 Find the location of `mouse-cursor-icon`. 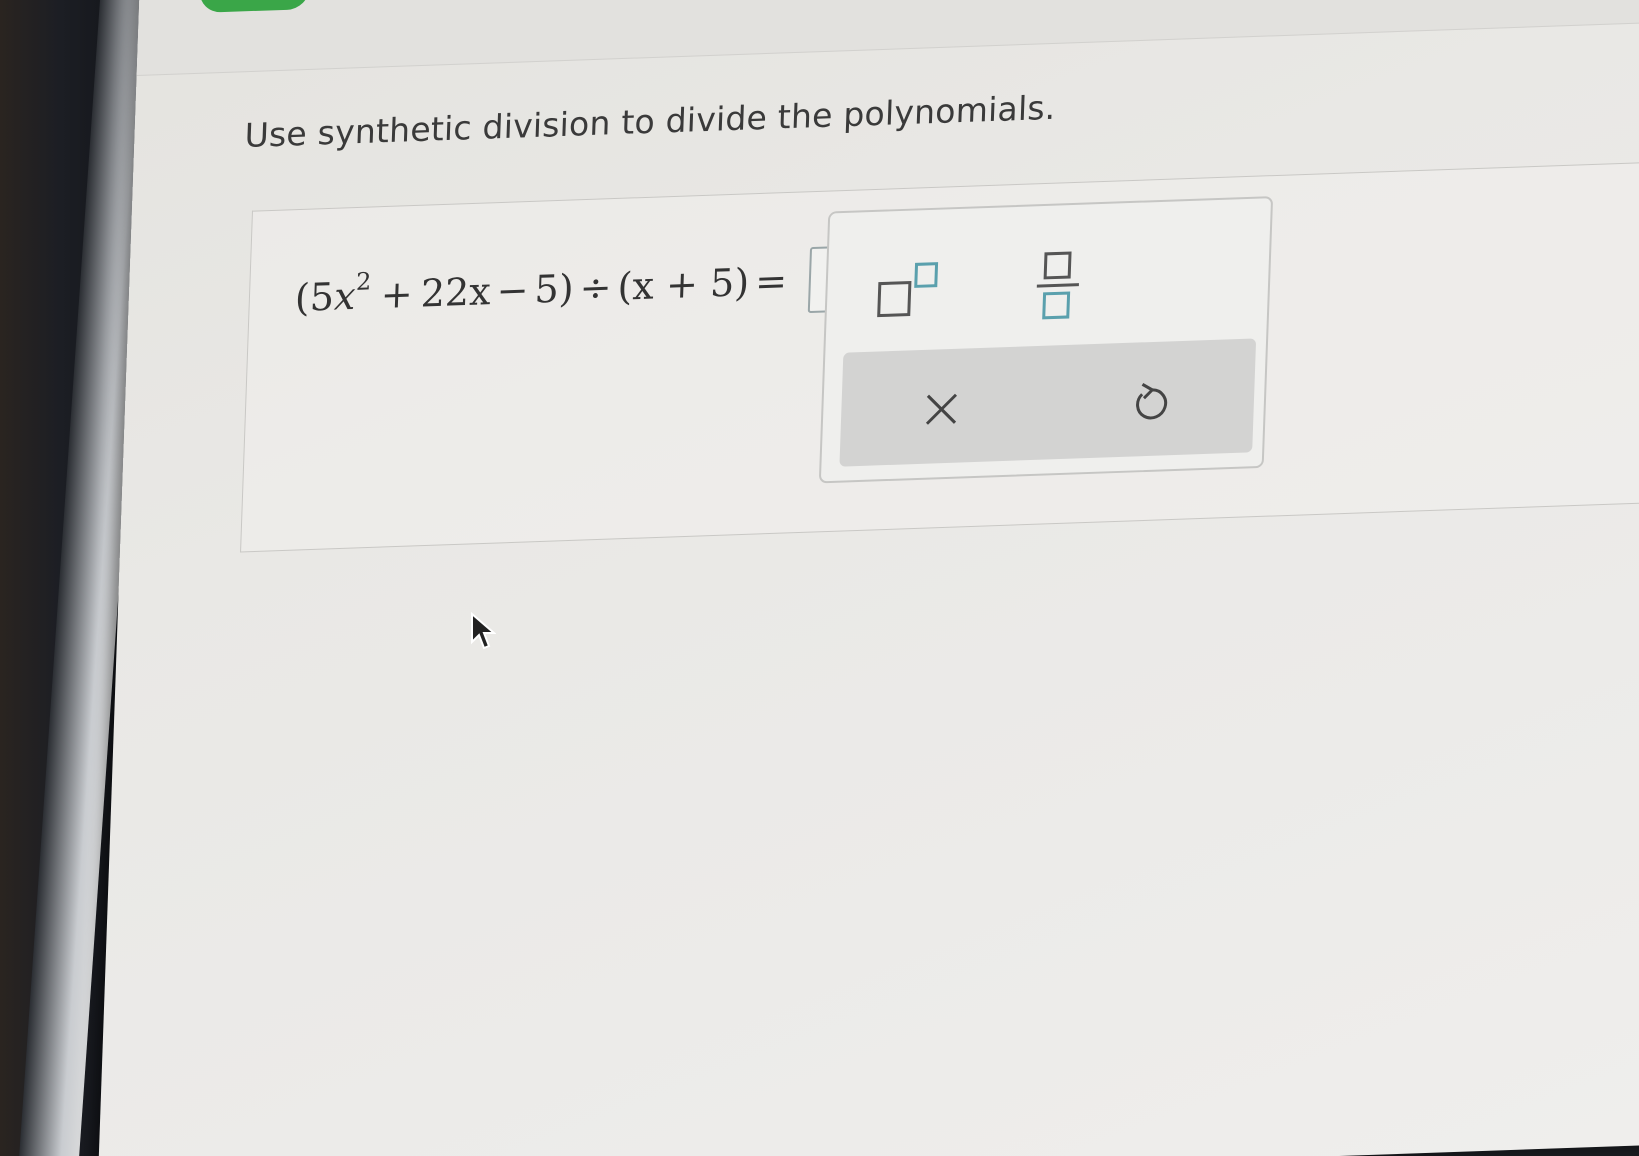

mouse-cursor-icon is located at coordinates (483, 631).